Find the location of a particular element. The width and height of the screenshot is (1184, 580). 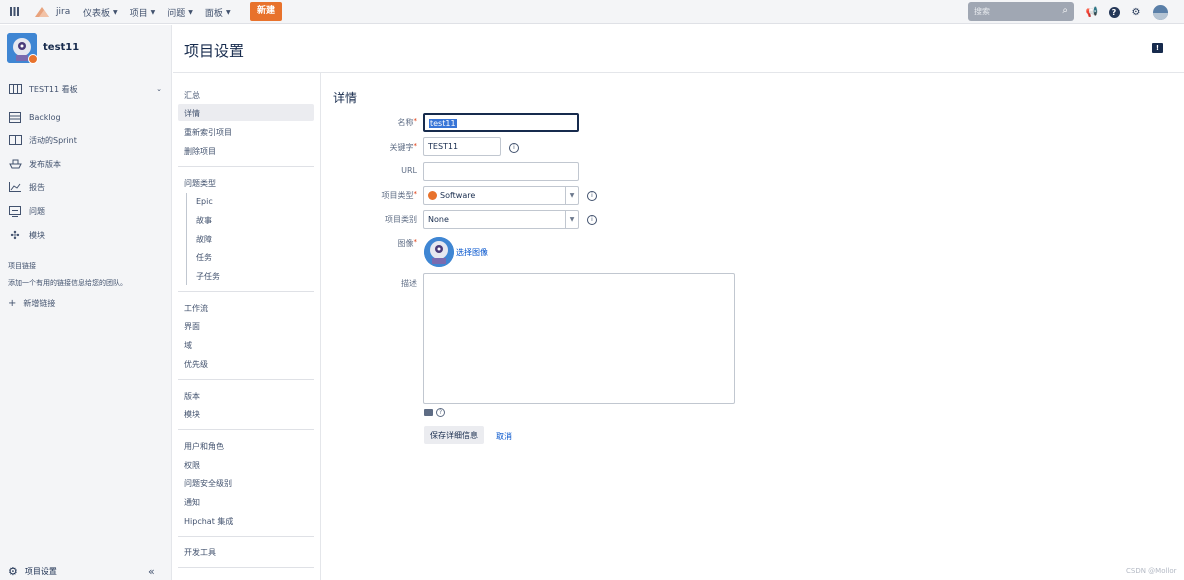

project-avatar-preview is located at coordinates (439, 252).